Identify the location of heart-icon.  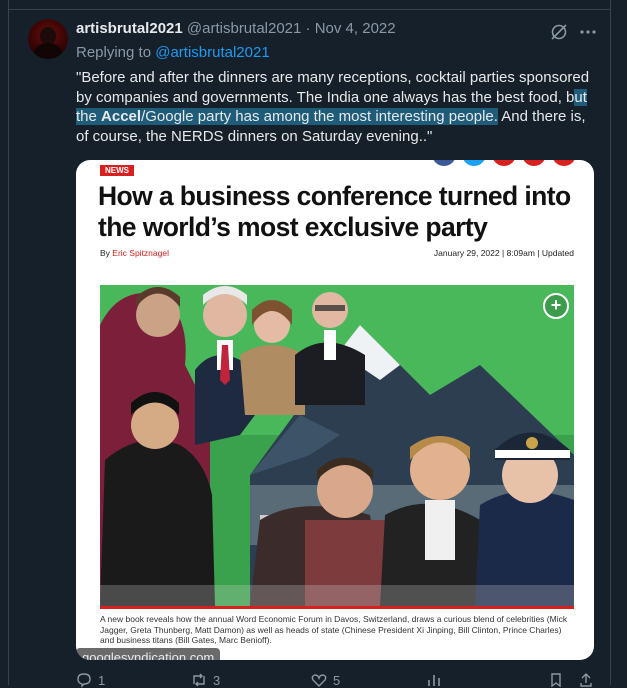
(319, 680).